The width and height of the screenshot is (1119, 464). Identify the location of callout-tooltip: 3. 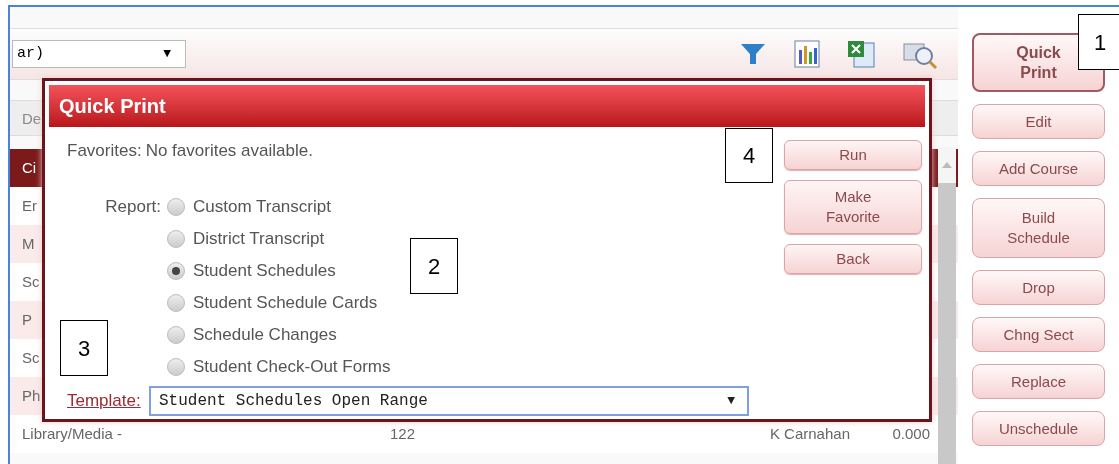
(84, 348).